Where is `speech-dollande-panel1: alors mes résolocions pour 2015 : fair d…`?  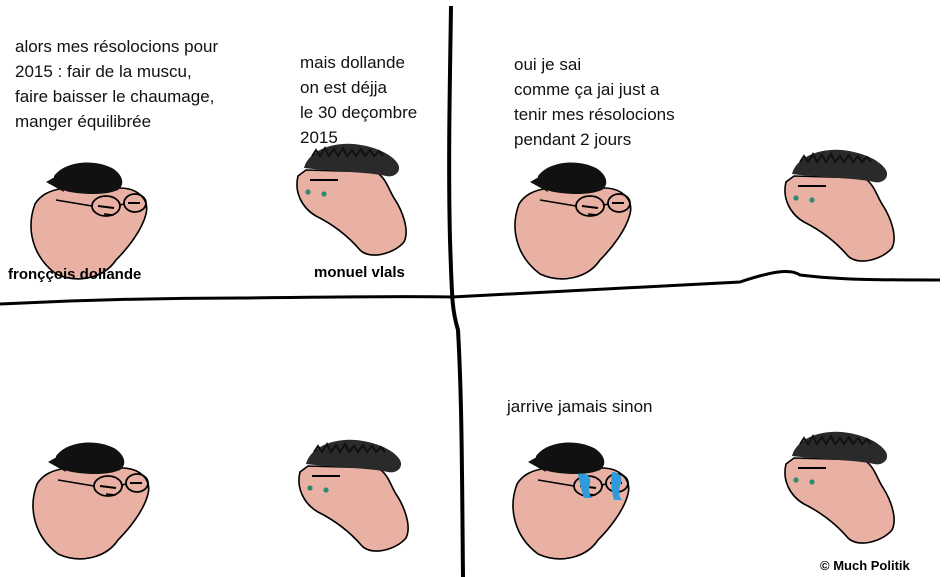
speech-dollande-panel1: alors mes résolocions pour 2015 : fair d… is located at coordinates (117, 84).